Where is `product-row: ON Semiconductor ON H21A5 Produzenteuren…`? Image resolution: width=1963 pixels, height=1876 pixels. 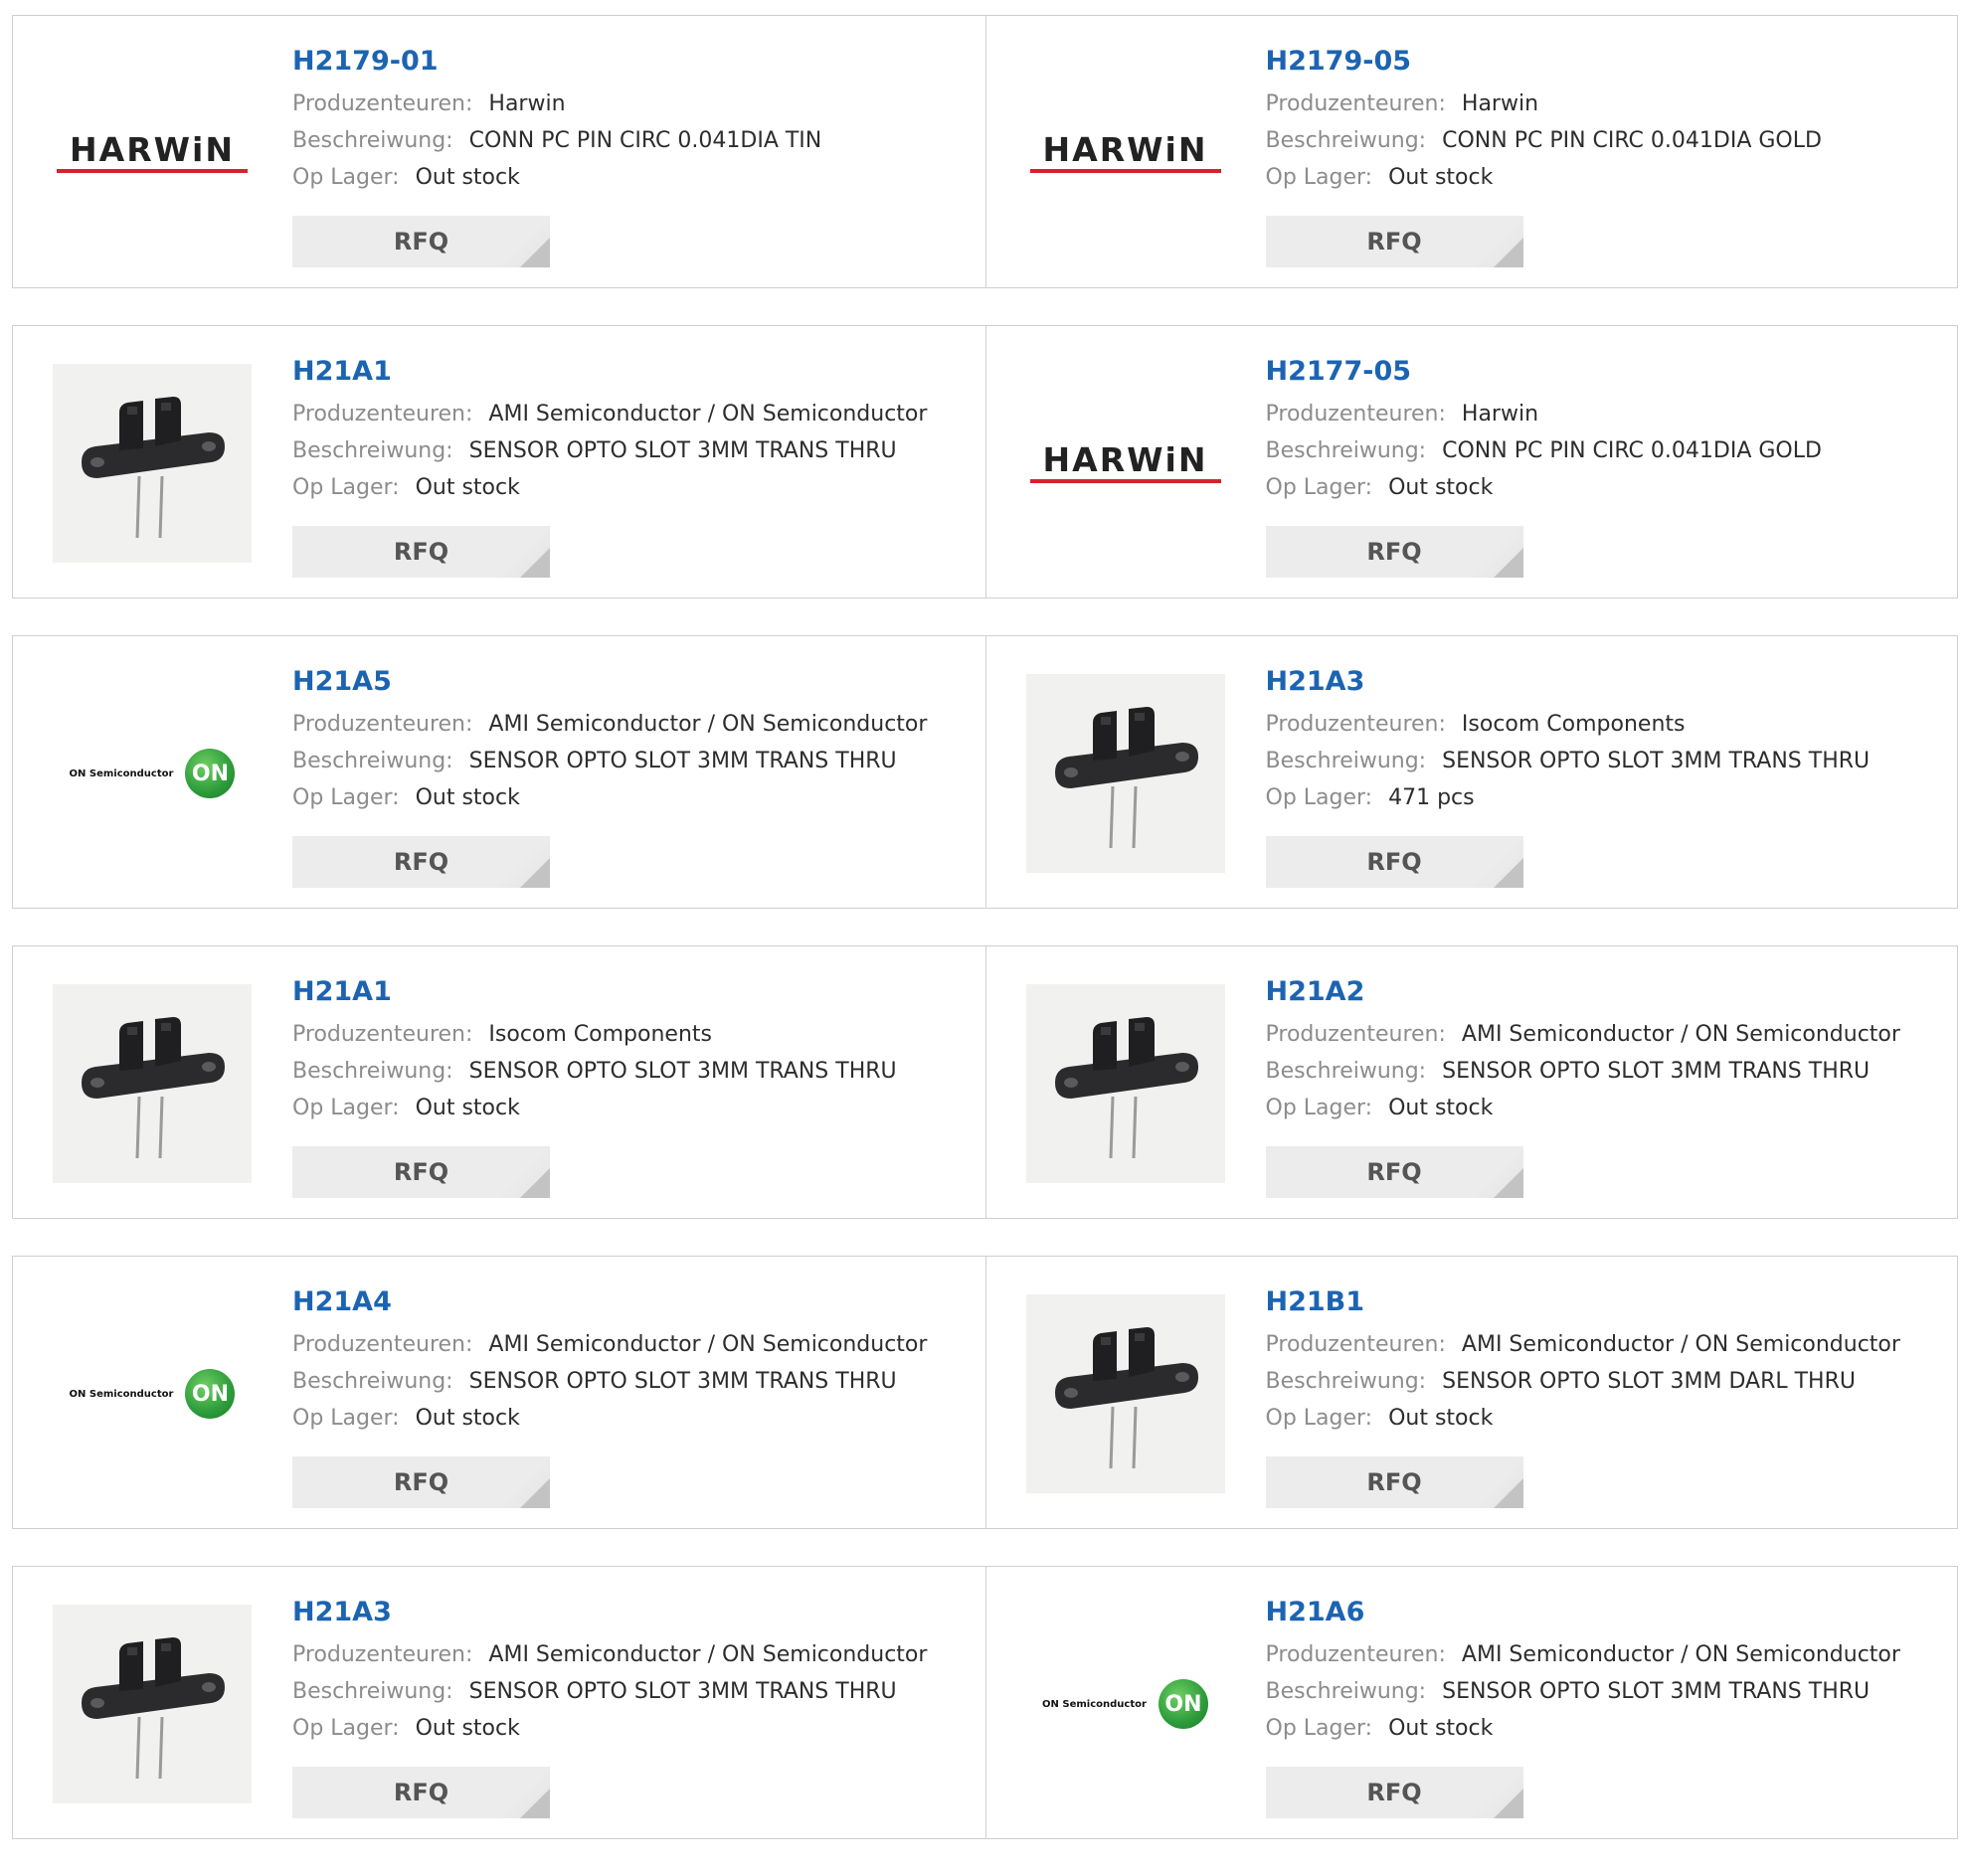
product-row: ON Semiconductor ON H21A5 Produzenteuren… is located at coordinates (985, 772).